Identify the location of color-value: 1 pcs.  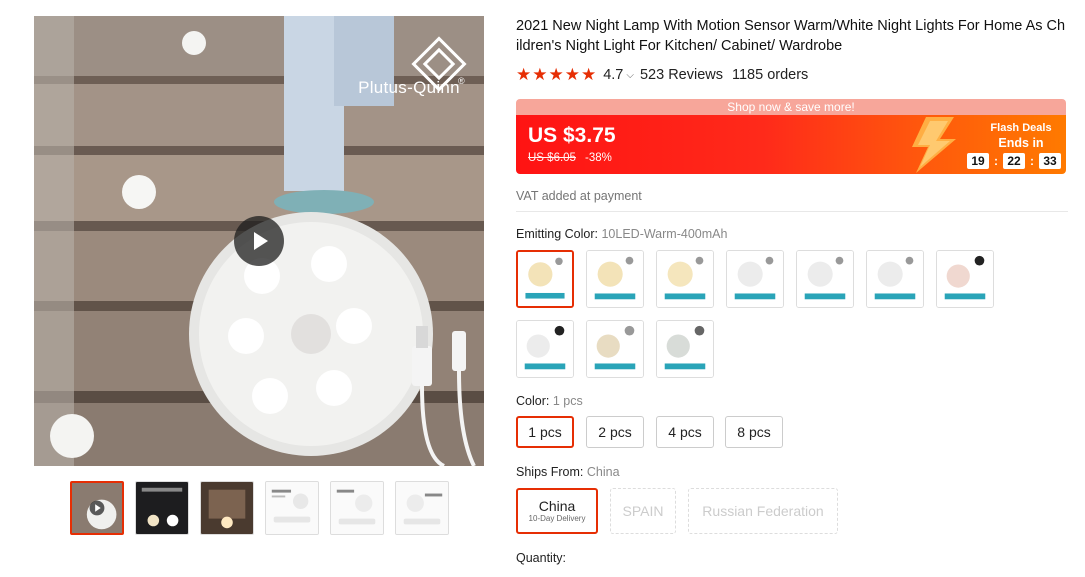
(567, 401).